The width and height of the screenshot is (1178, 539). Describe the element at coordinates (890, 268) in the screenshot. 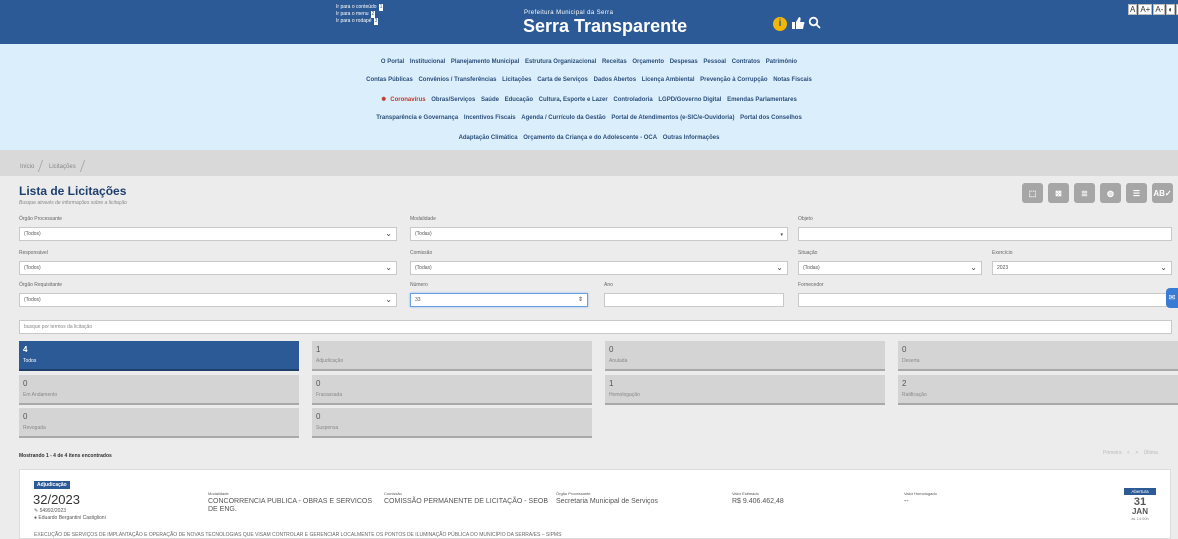

I see `select-situacao: (Todas) ⌄` at that location.